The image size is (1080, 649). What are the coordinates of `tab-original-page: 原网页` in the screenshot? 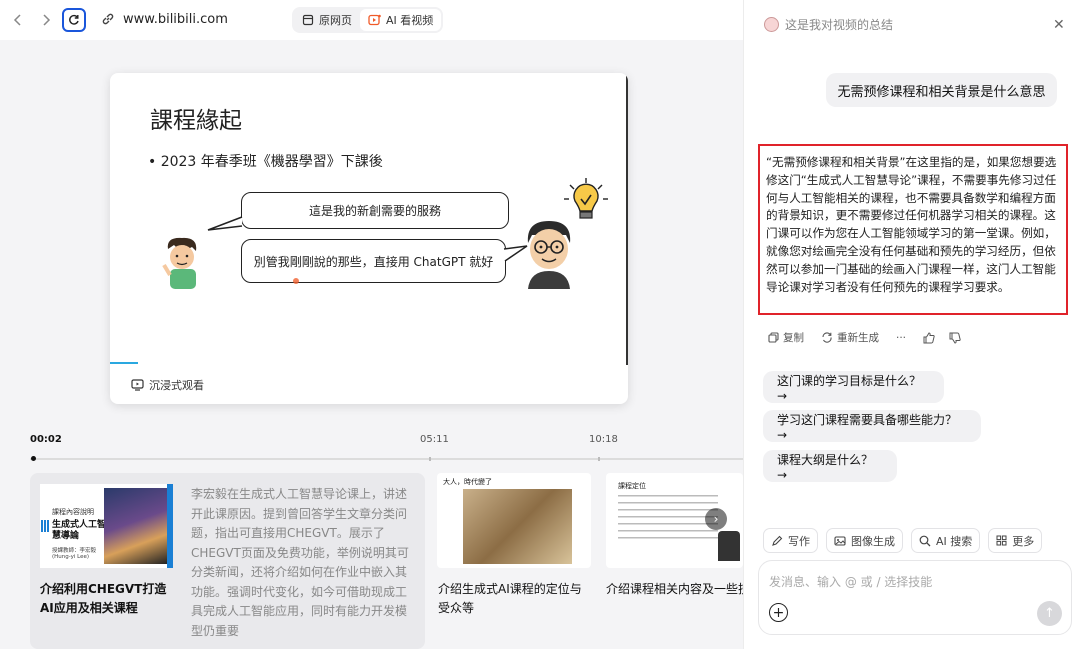 It's located at (327, 20).